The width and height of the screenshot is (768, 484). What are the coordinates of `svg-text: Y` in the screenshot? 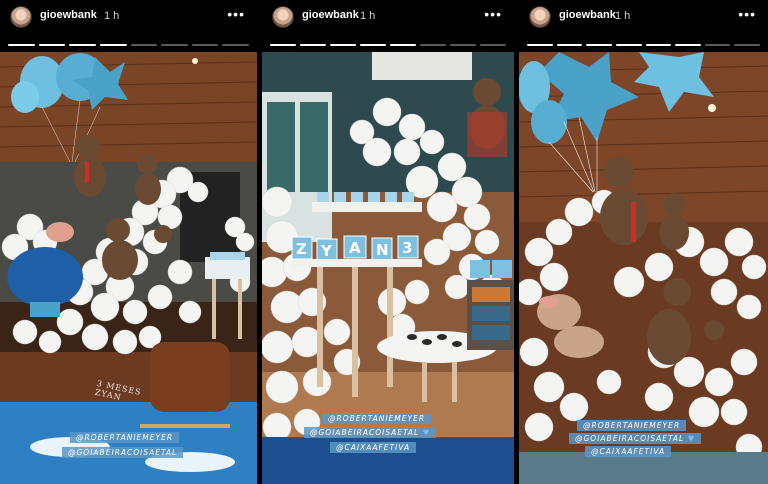 It's located at (326, 251).